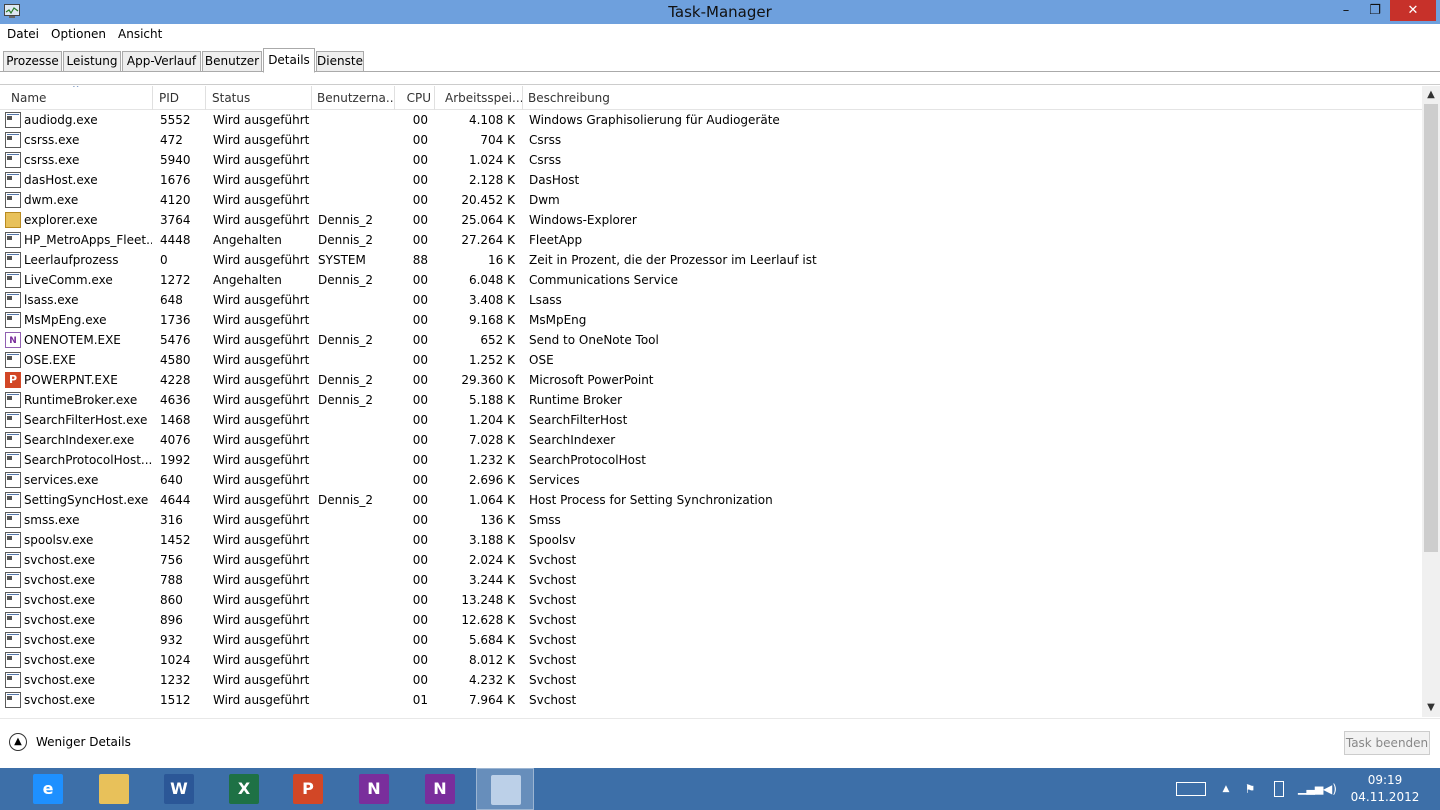 The image size is (1440, 810). What do you see at coordinates (1385, 780) in the screenshot?
I see `clock-time: 09:19` at bounding box center [1385, 780].